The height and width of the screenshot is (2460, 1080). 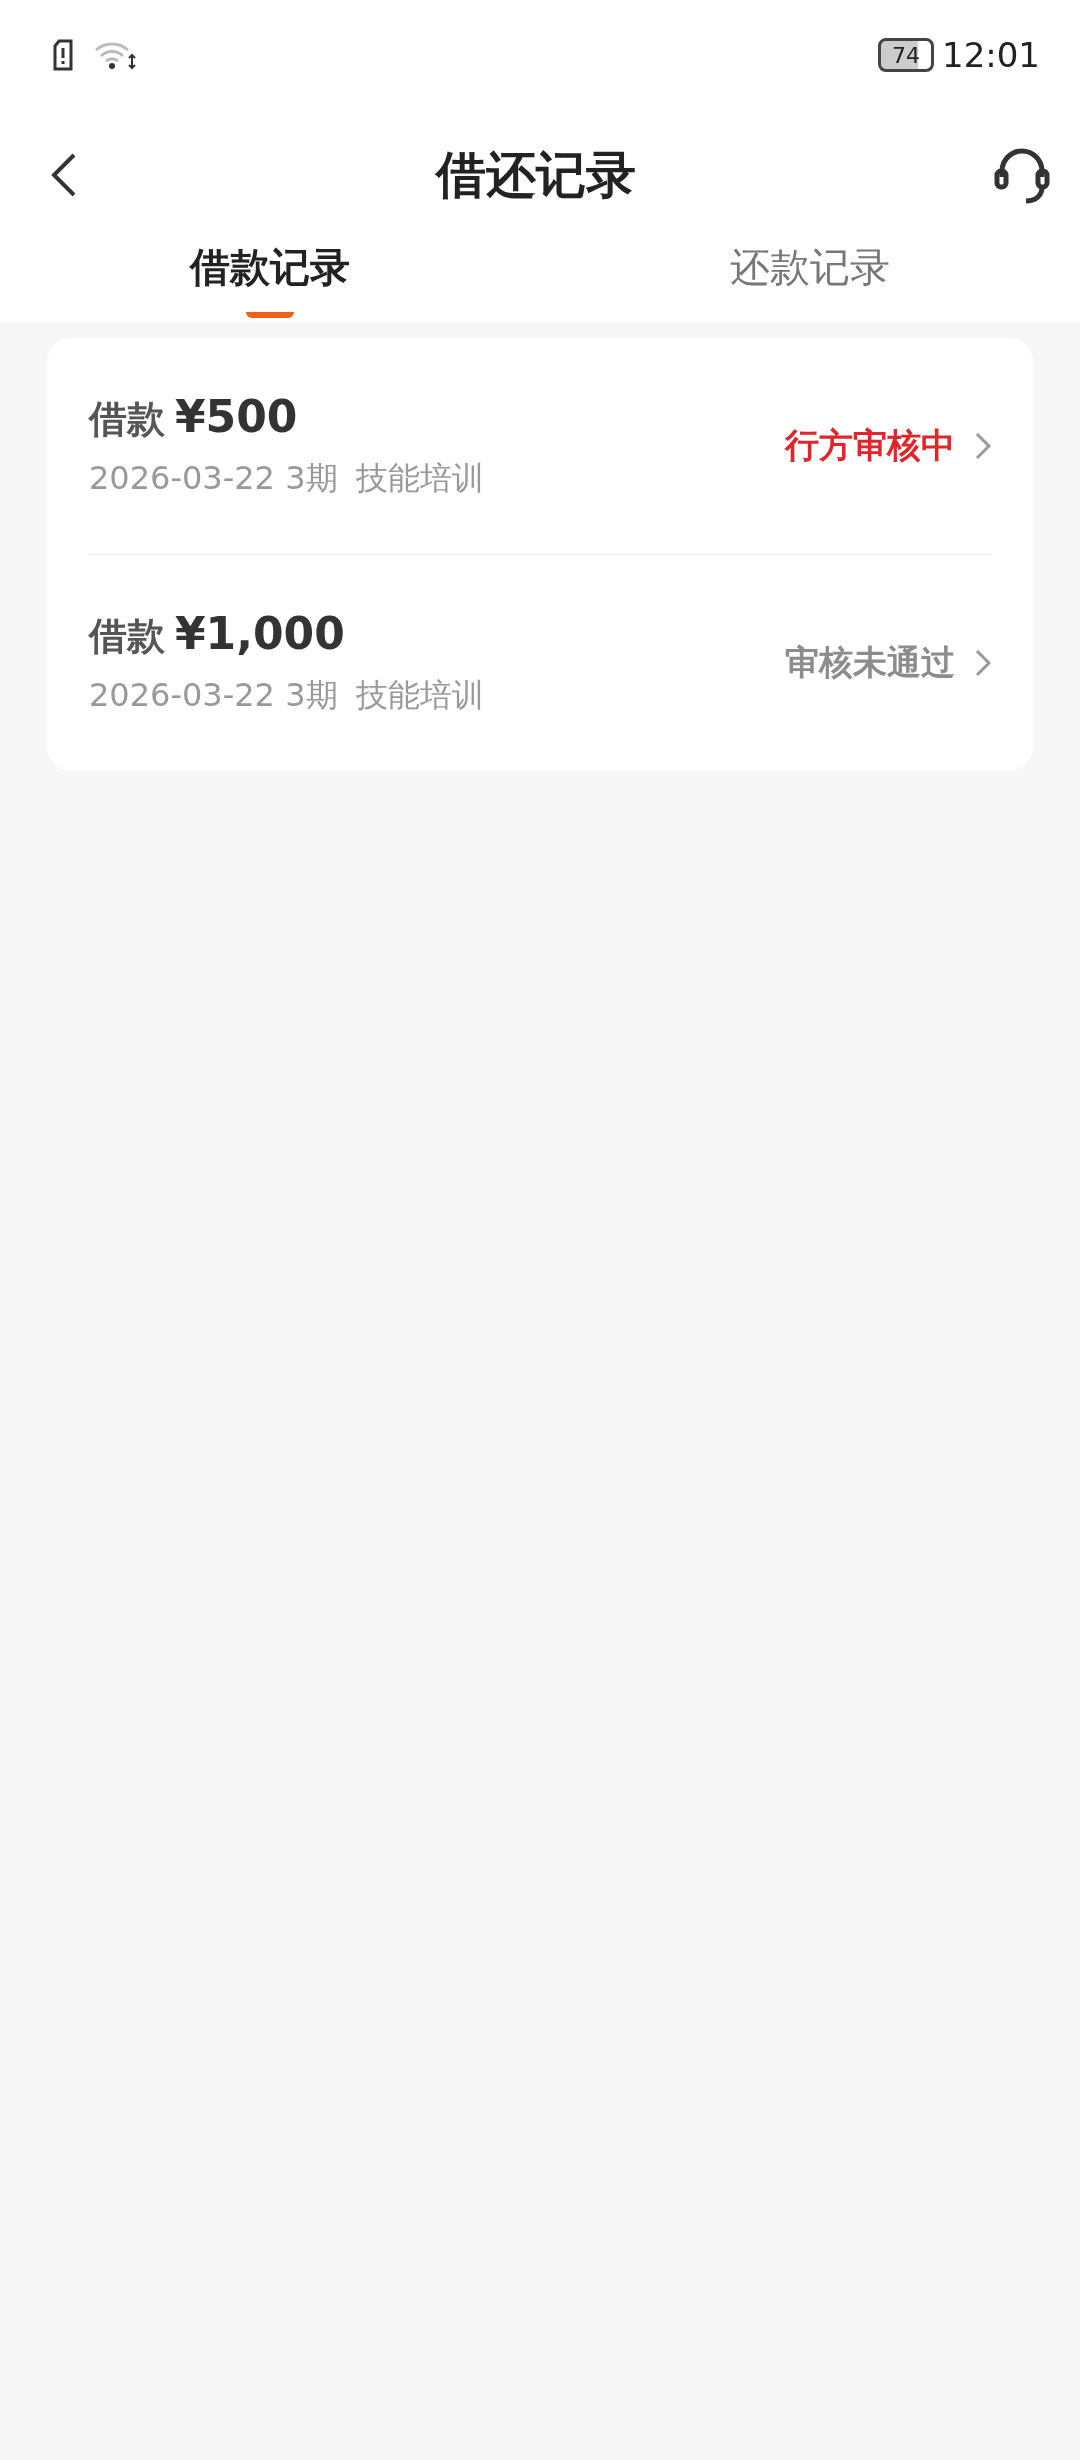 I want to click on sim-alert-icon, so click(x=63, y=55).